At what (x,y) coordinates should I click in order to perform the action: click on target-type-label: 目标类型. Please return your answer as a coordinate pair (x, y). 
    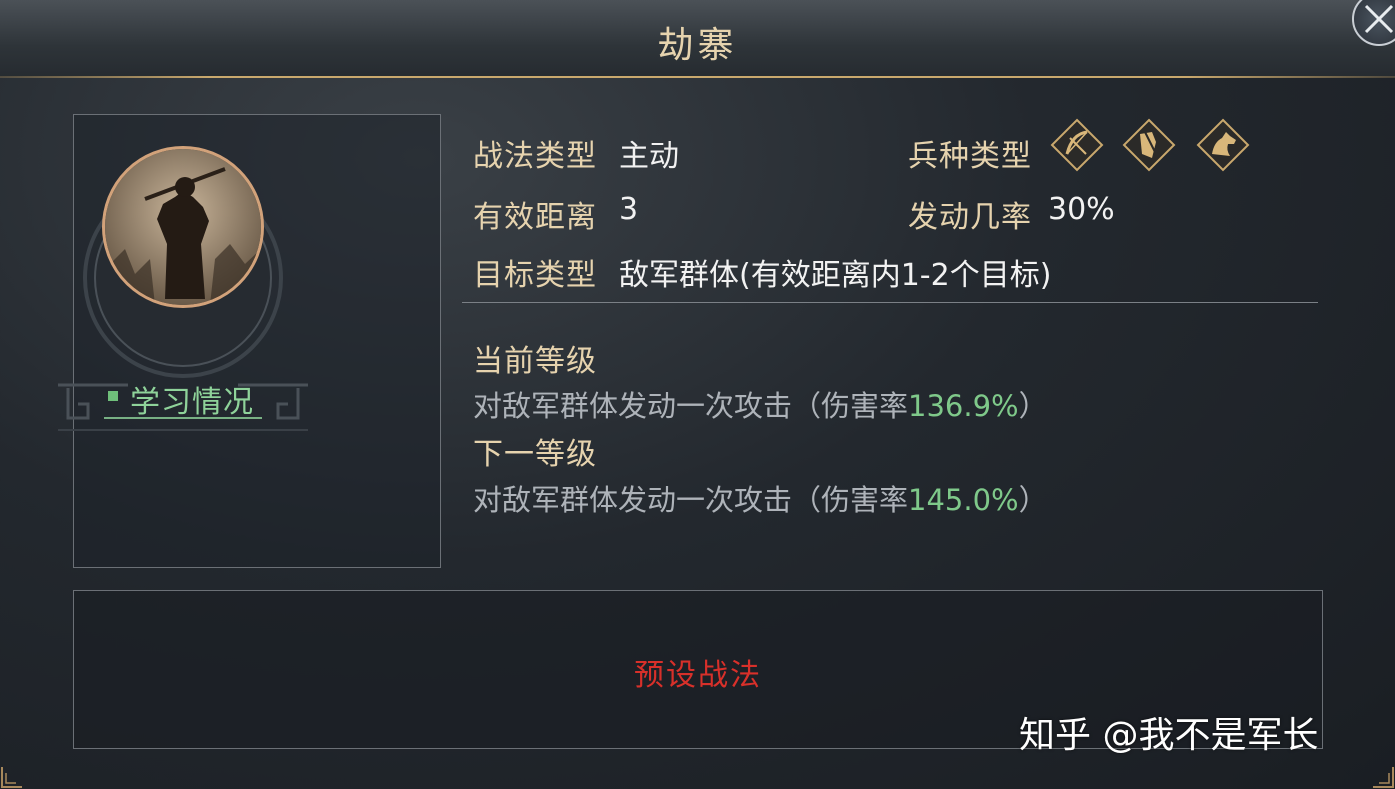
    Looking at the image, I should click on (535, 275).